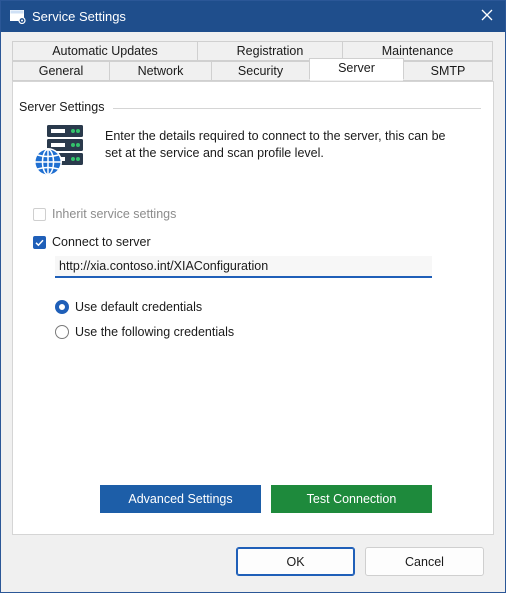  I want to click on radio-following-credentials, so click(62, 332).